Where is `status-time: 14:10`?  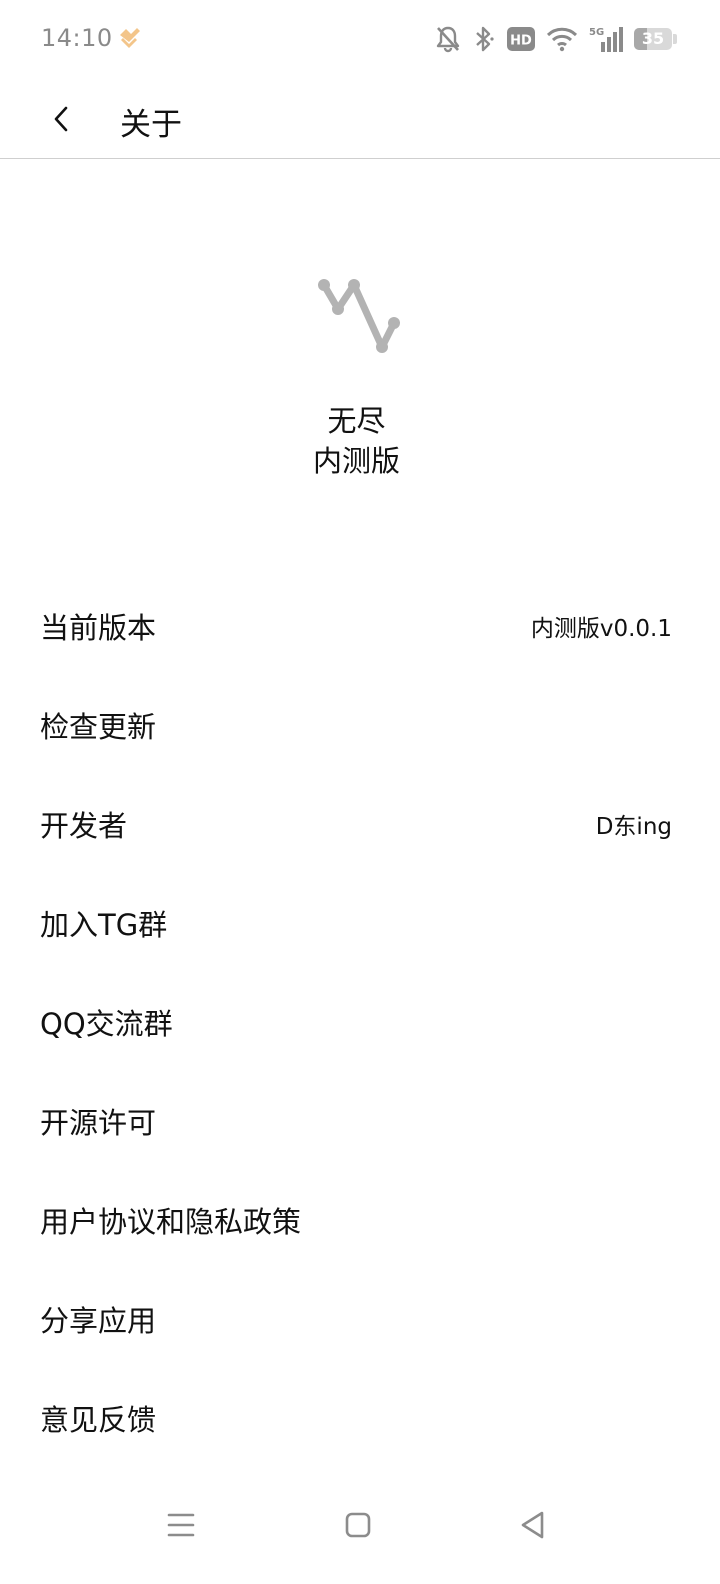
status-time: 14:10 is located at coordinates (77, 38).